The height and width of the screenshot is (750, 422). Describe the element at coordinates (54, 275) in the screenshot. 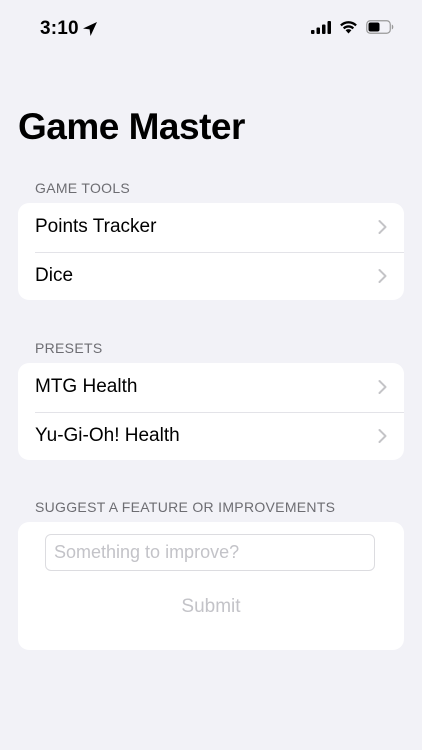

I see `row-label: Dice` at that location.